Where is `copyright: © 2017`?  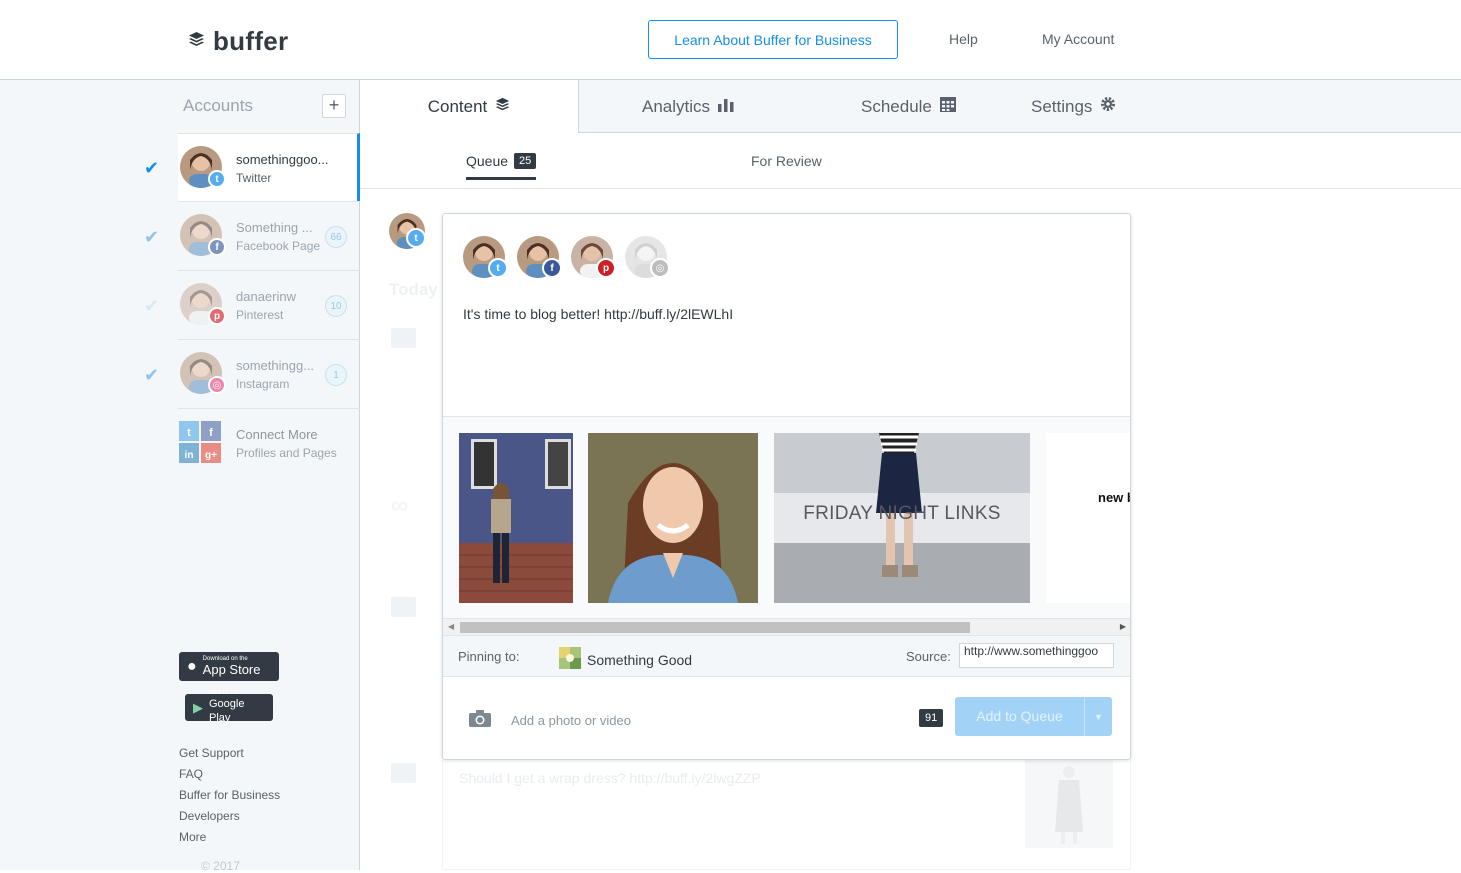
copyright: © 2017 is located at coordinates (220, 866).